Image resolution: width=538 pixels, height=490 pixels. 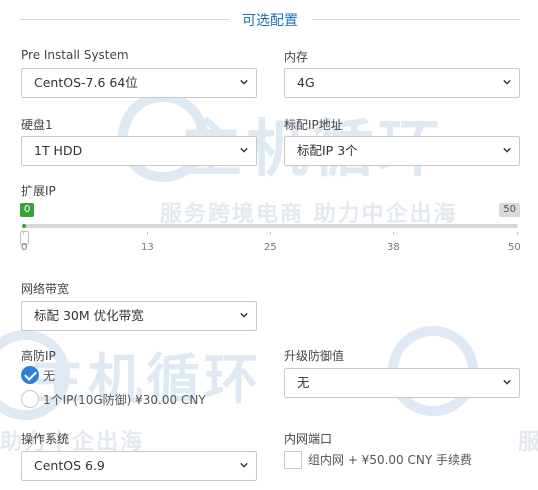 I want to click on memory-select: 4G, so click(x=402, y=83).